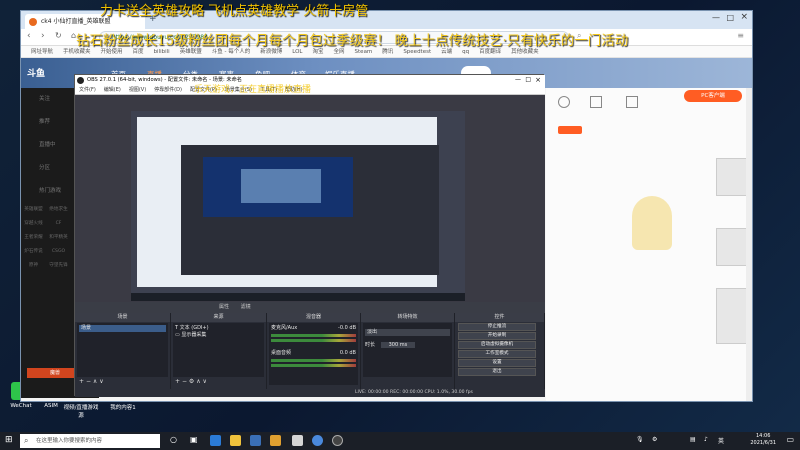  Describe the element at coordinates (347, 328) in the screenshot. I see `channel-db: -0.0 dB` at that location.